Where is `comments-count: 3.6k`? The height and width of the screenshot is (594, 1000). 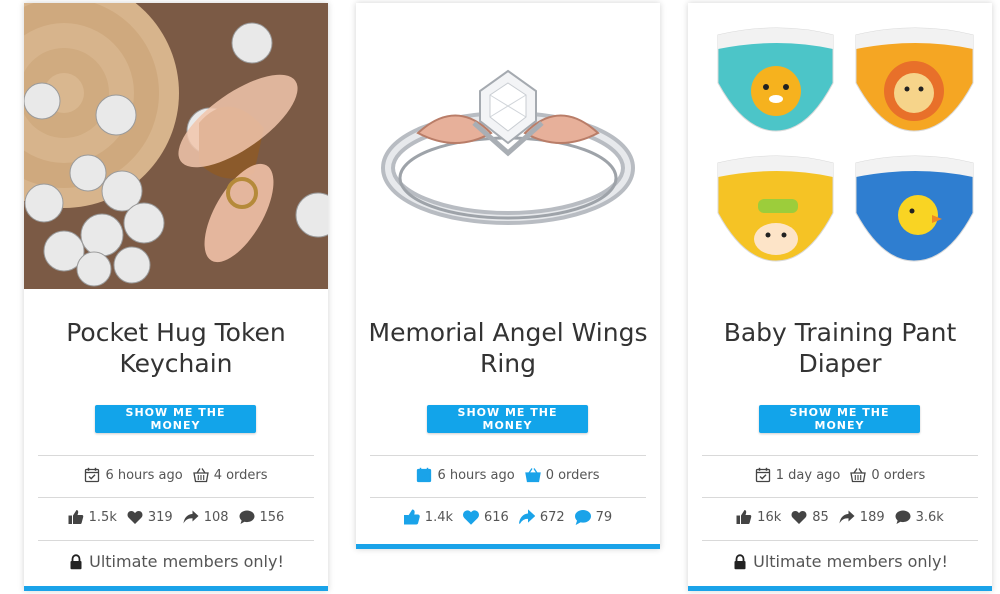
comments-count: 3.6k is located at coordinates (929, 517).